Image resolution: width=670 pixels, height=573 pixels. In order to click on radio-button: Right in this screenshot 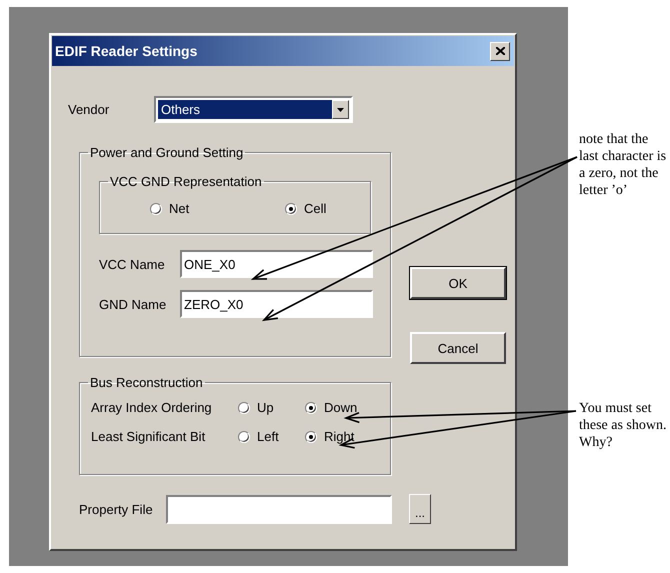, I will do `click(329, 436)`.